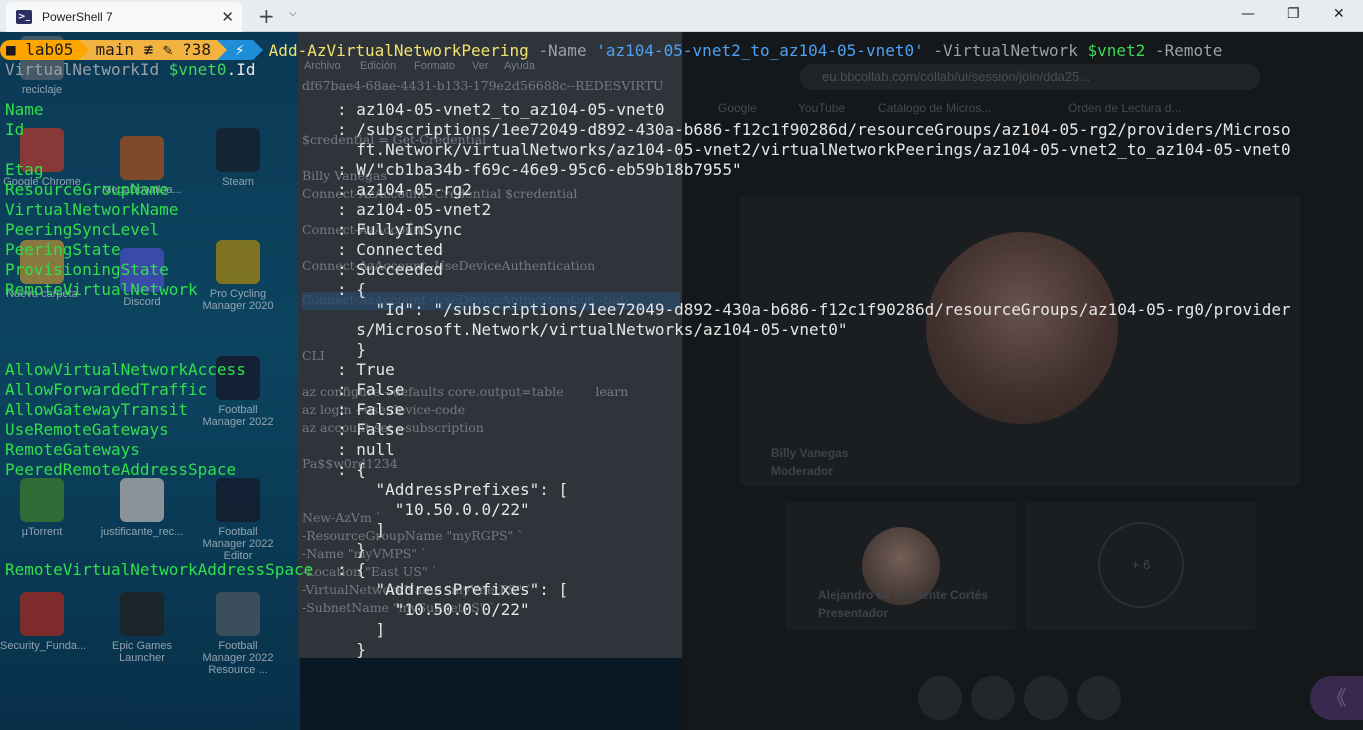  I want to click on output-label: PeeringState, so click(63, 249).